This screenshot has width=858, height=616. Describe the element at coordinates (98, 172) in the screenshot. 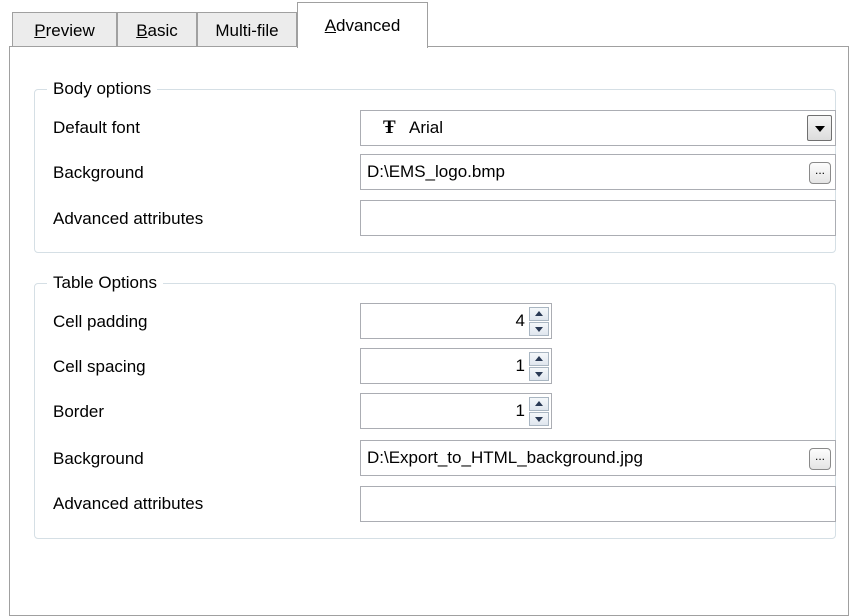

I see `body-background-label: Background` at that location.